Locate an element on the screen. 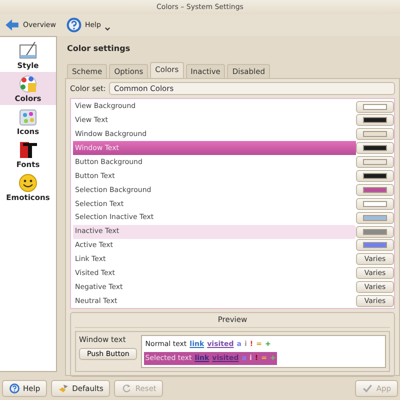 The image size is (400, 400). caret-icon is located at coordinates (107, 28).